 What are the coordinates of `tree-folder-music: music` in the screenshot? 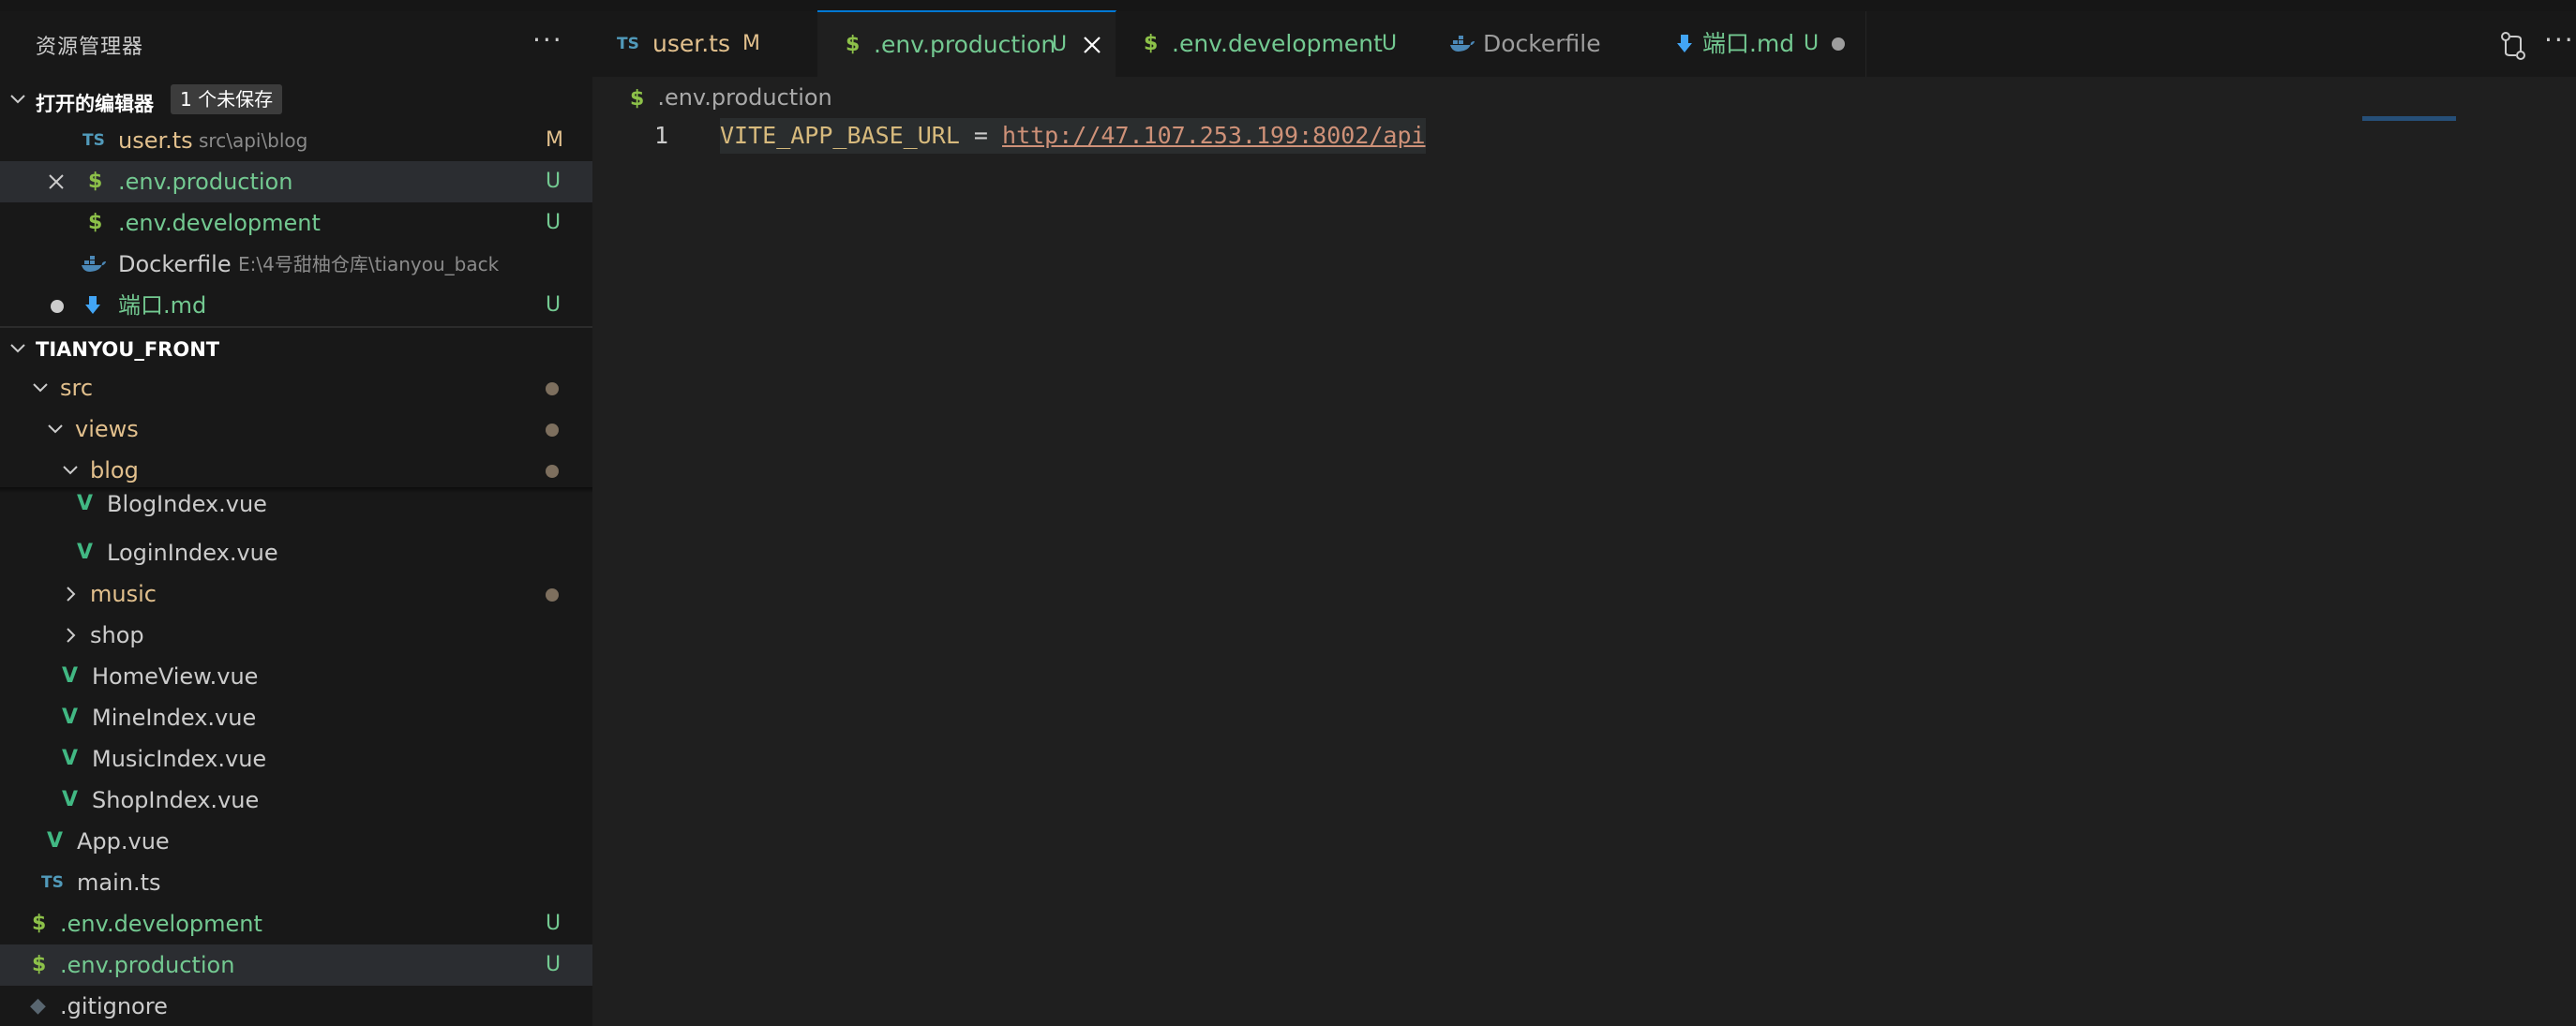 It's located at (296, 594).